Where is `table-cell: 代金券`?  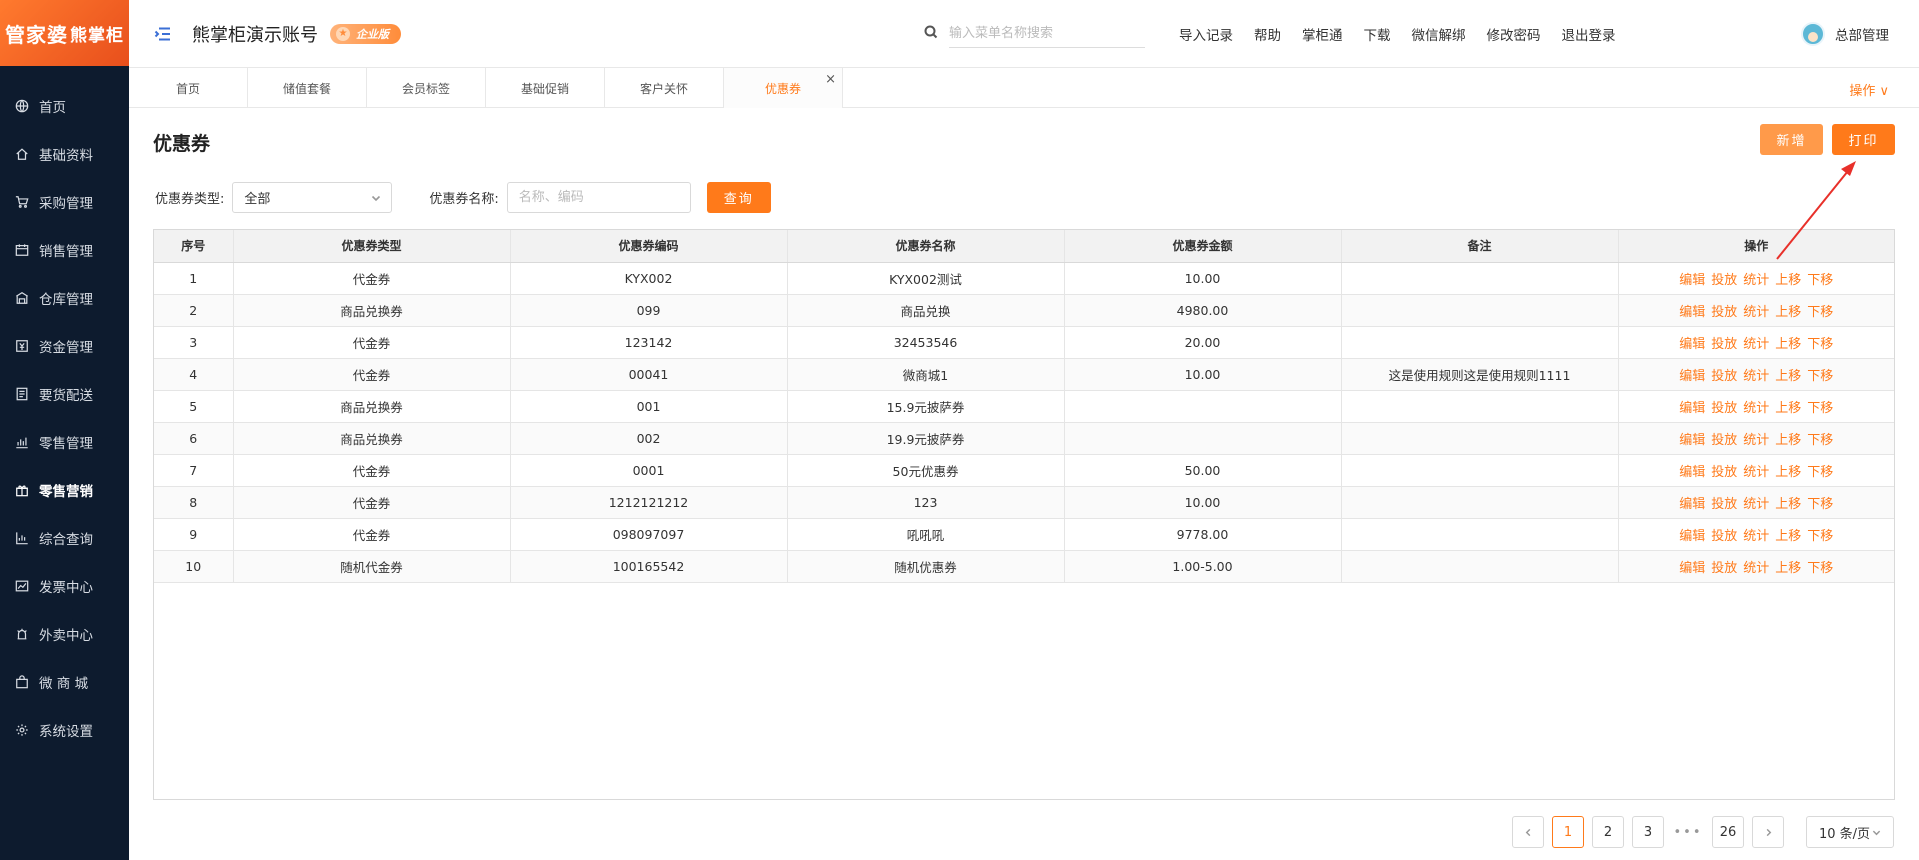 table-cell: 代金券 is located at coordinates (372, 278).